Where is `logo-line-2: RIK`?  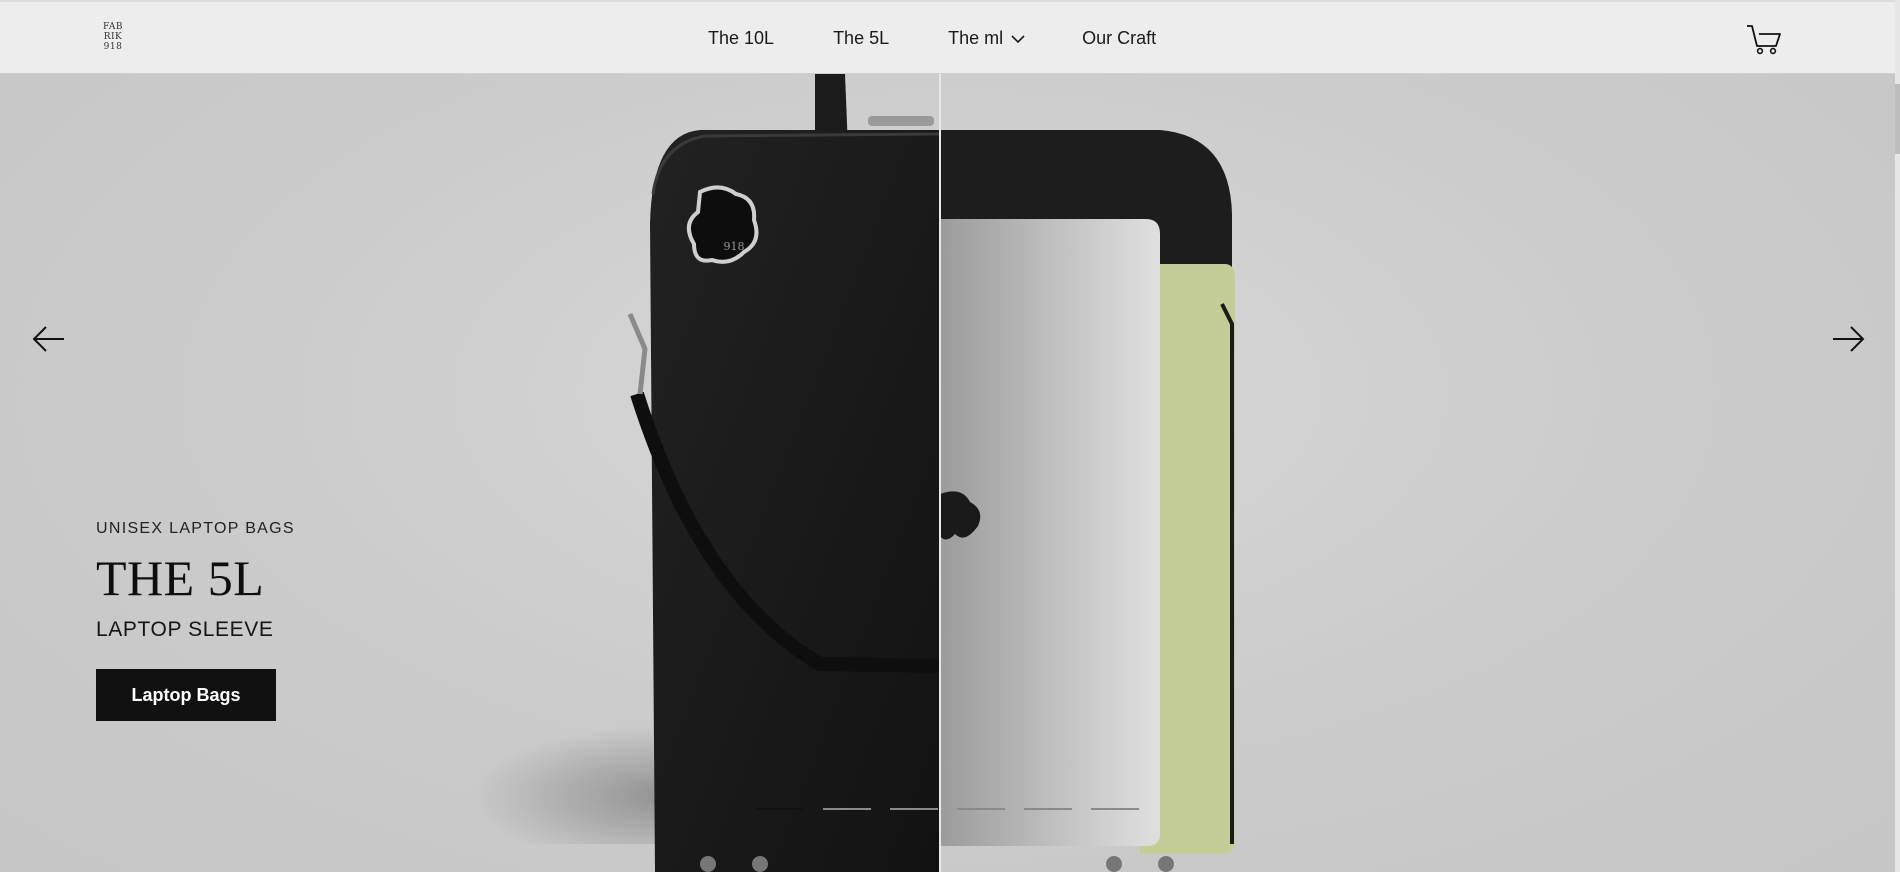
logo-line-2: RIK is located at coordinates (113, 37).